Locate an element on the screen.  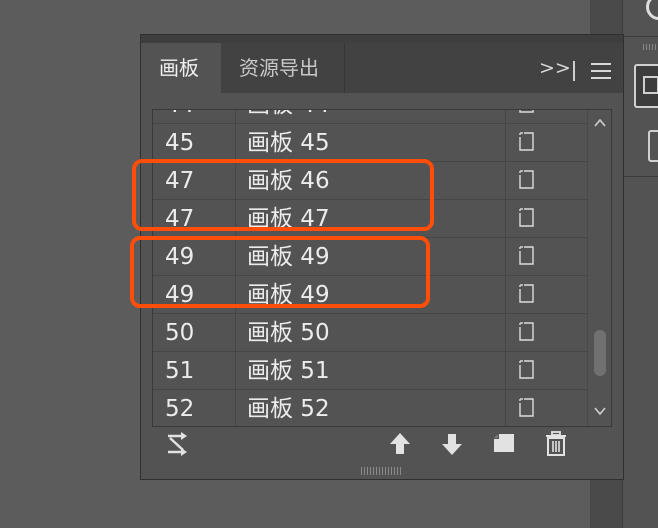
tab-asset-export: 资源导出 is located at coordinates (283, 68).